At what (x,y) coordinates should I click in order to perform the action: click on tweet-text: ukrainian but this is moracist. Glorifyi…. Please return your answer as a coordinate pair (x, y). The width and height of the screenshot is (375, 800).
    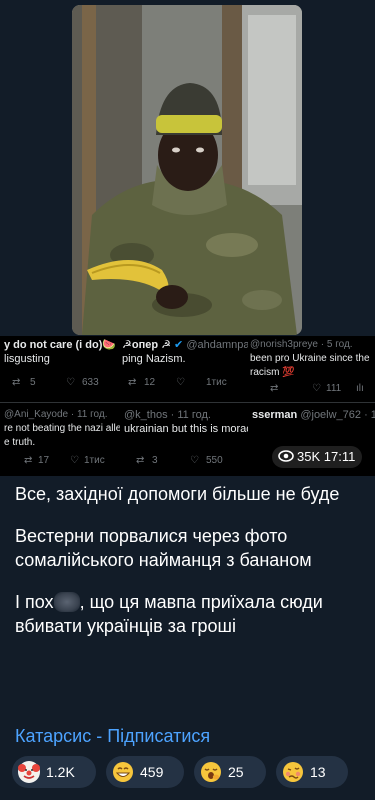
    Looking at the image, I should click on (186, 429).